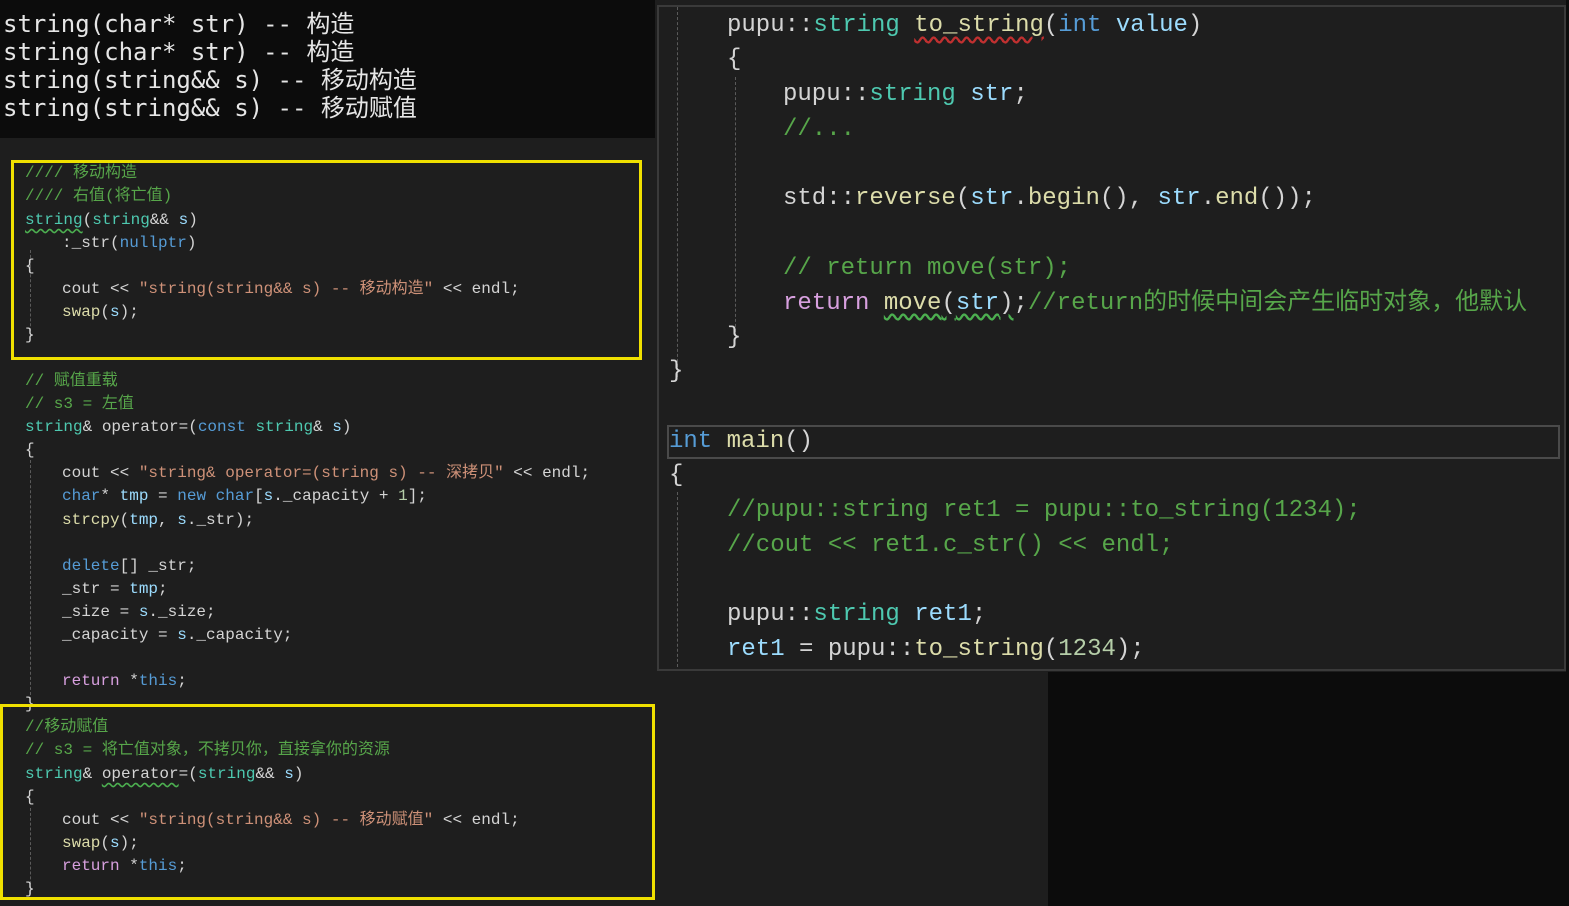 This screenshot has height=906, width=1569. What do you see at coordinates (950, 545) in the screenshot?
I see `code-comment: //cout << ret1.c_str() << endl;` at bounding box center [950, 545].